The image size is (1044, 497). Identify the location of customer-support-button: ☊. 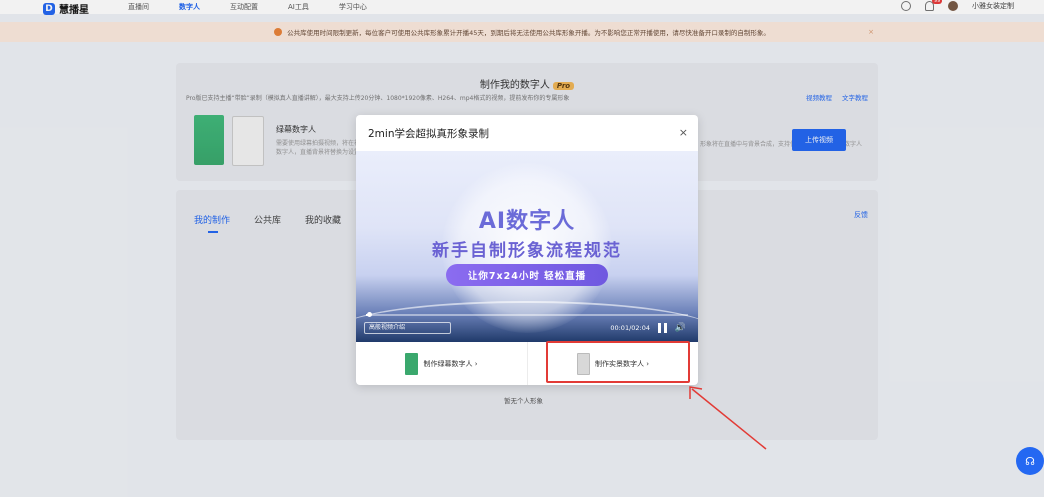
(1030, 461).